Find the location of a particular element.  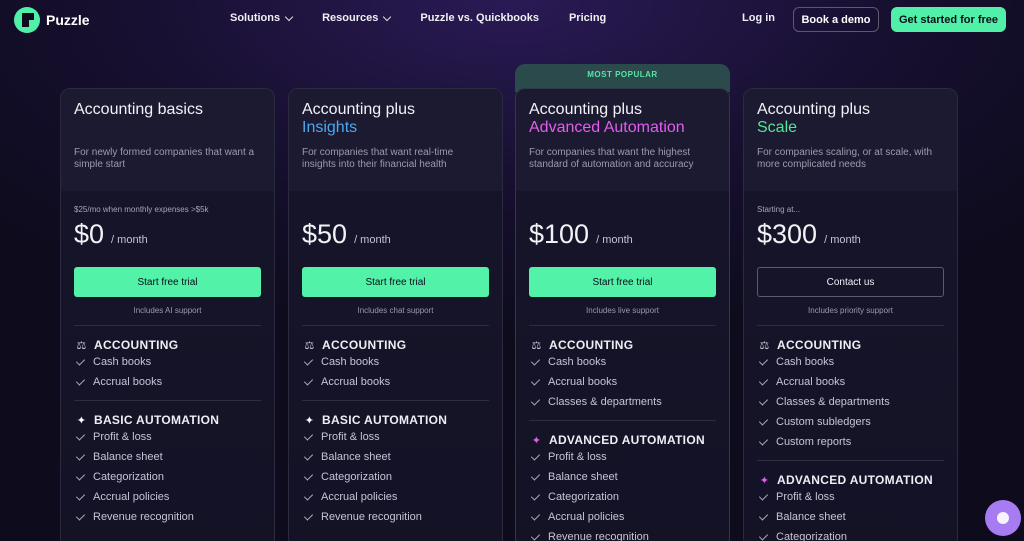

section-title: ADVANCED AUTOMATION is located at coordinates (855, 480).